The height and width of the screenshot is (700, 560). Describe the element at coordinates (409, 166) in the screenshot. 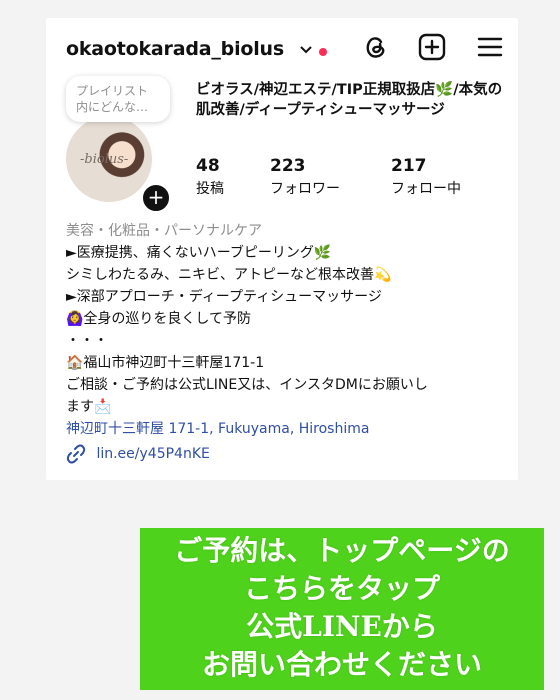

I see `stat-following-value: 217` at that location.